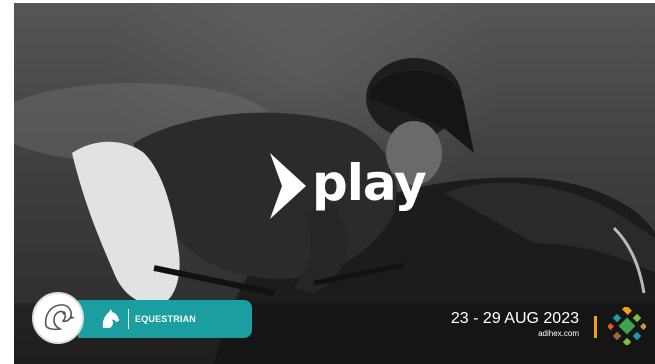  Describe the element at coordinates (369, 183) in the screenshot. I see `play-wordmark: play` at that location.